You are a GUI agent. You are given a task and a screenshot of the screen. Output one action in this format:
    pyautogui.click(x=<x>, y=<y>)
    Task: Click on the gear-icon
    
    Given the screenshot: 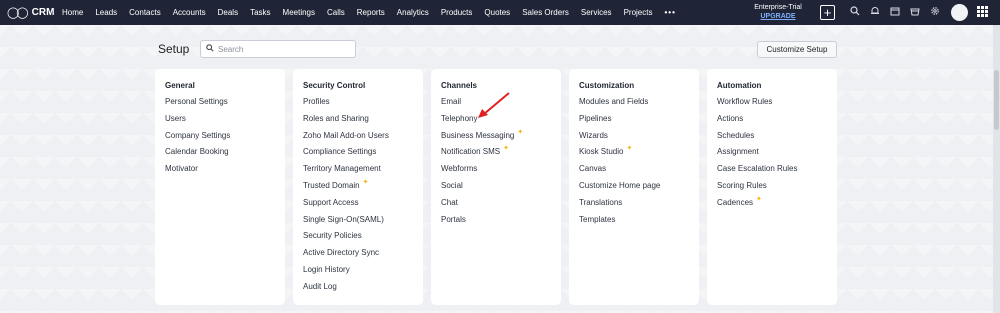 What is the action you would take?
    pyautogui.click(x=935, y=12)
    